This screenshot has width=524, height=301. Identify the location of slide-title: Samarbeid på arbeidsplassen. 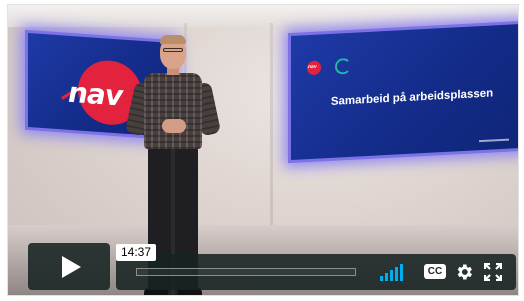
(412, 97).